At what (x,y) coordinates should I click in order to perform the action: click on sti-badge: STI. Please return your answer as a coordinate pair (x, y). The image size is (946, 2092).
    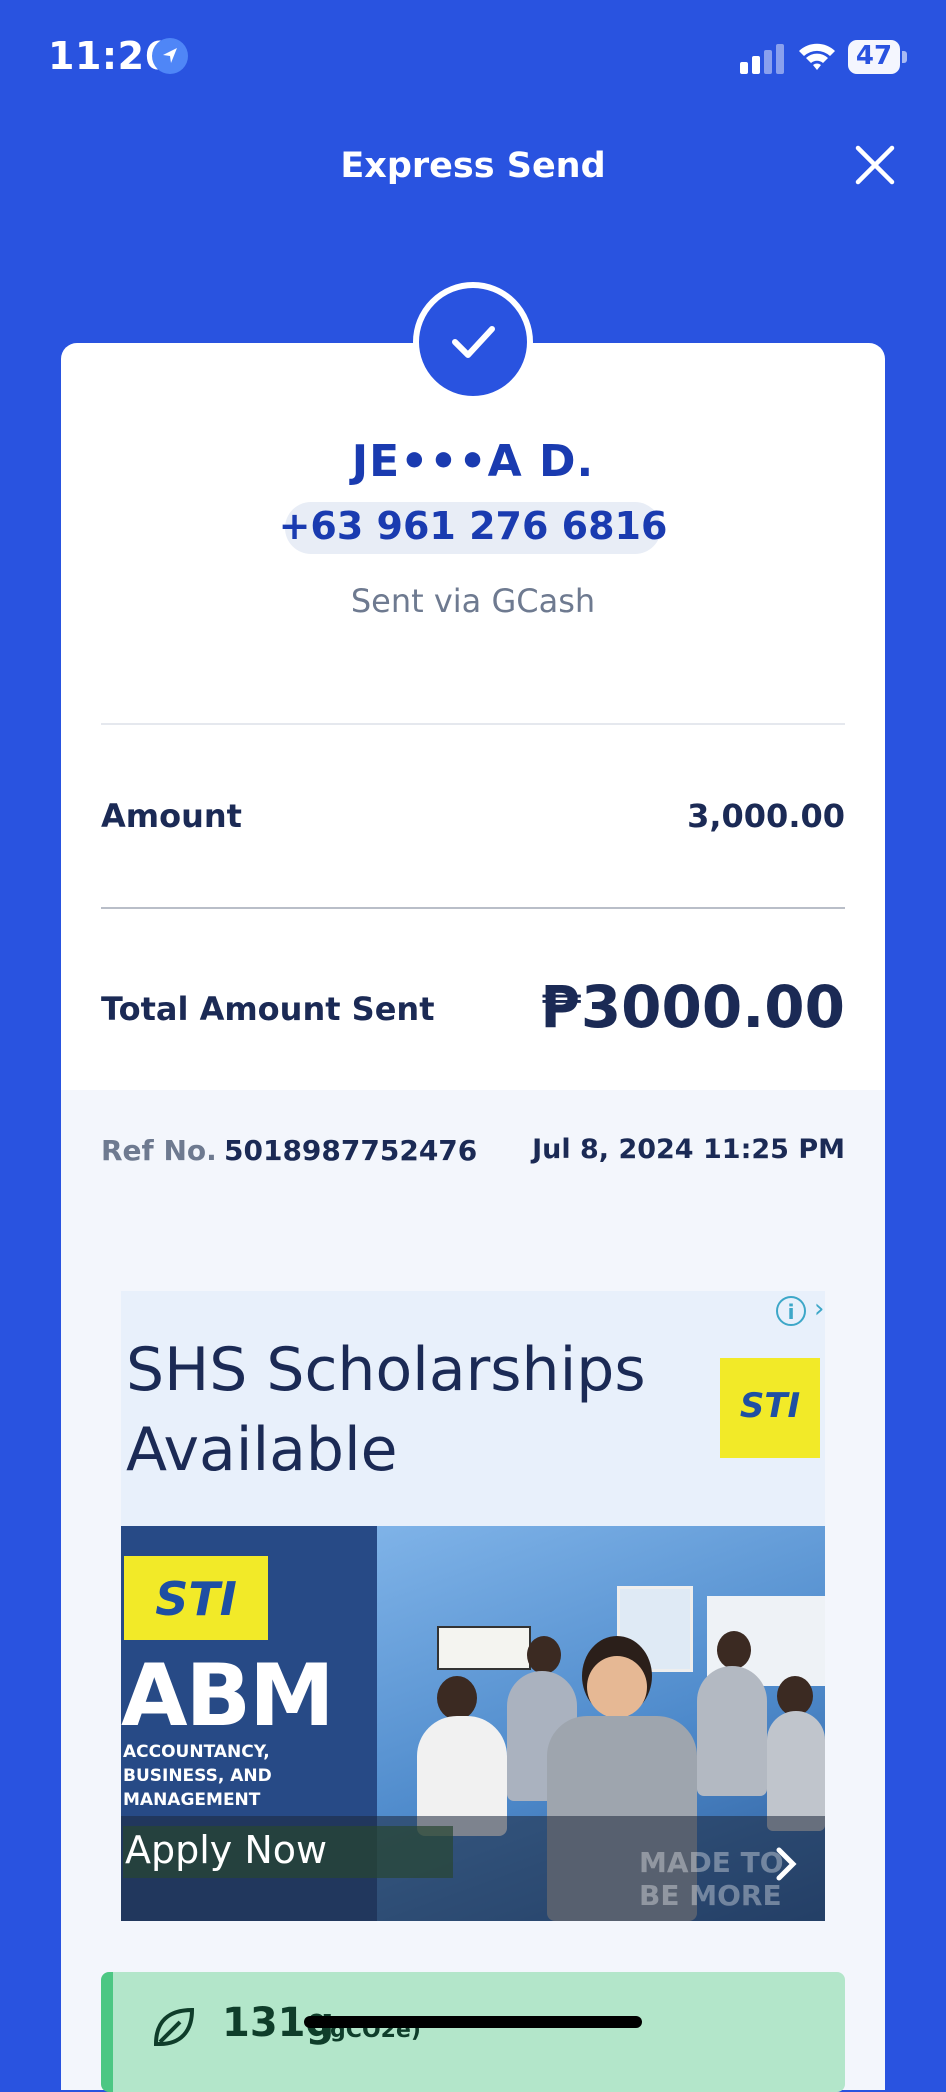
    Looking at the image, I should click on (196, 1598).